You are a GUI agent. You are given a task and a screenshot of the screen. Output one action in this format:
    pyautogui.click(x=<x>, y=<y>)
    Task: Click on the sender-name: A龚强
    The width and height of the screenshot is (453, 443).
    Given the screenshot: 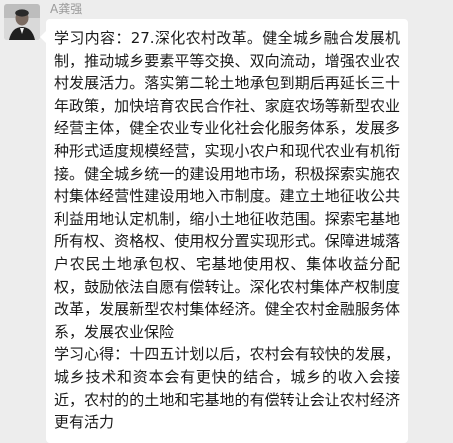 What is the action you would take?
    pyautogui.click(x=66, y=9)
    